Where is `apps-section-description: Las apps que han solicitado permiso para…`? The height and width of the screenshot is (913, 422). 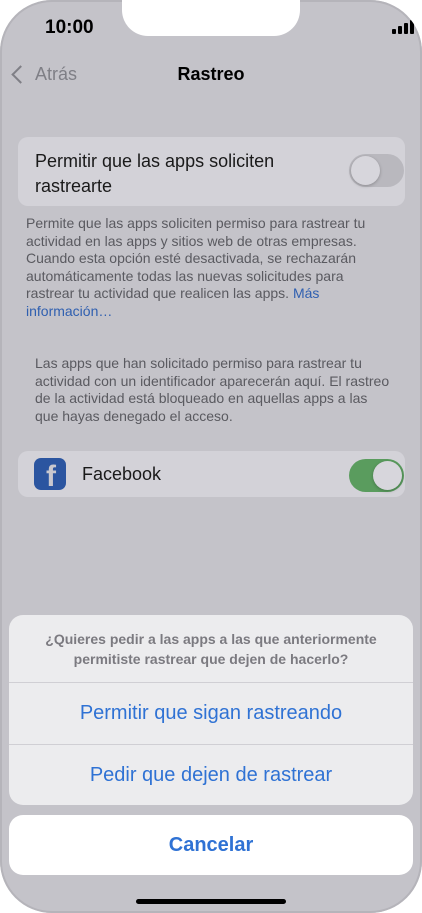 apps-section-description: Las apps que han solicitado permiso para… is located at coordinates (212, 389).